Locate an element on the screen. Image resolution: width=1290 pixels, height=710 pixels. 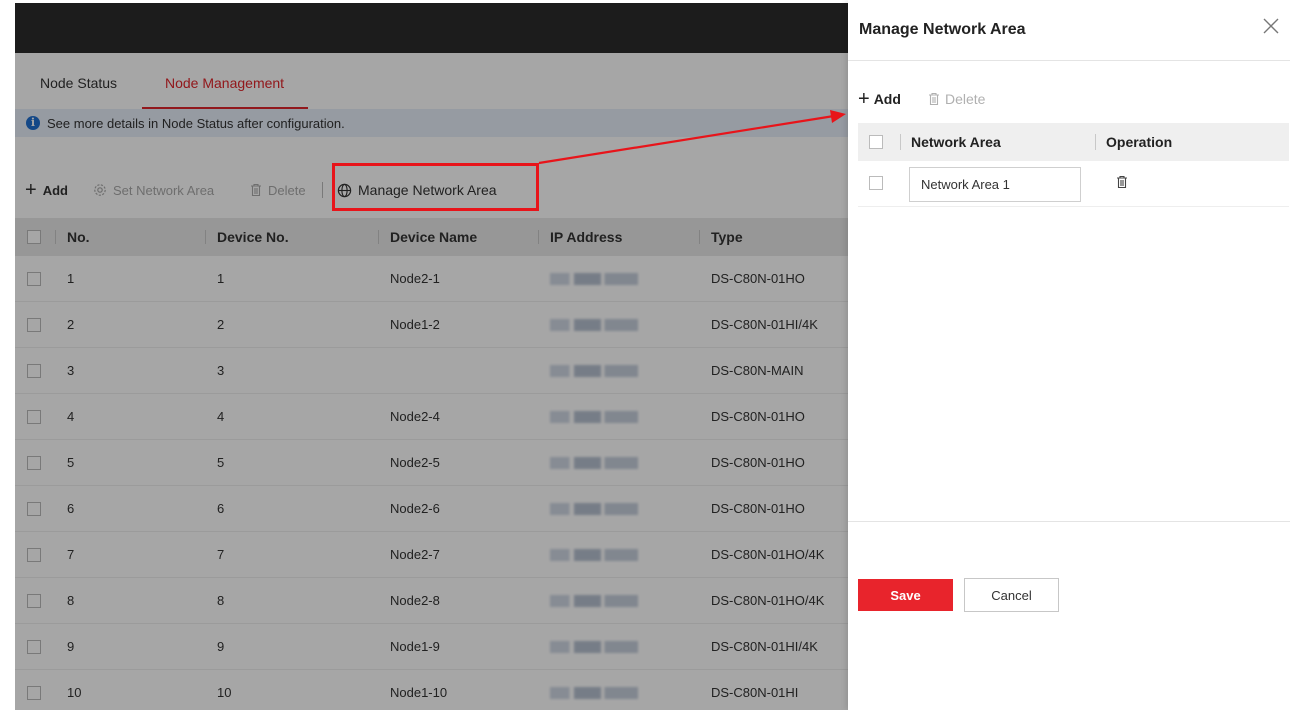
table-row: 4 4 Node2-4 DS-C80N-01HO is located at coordinates (435, 417).